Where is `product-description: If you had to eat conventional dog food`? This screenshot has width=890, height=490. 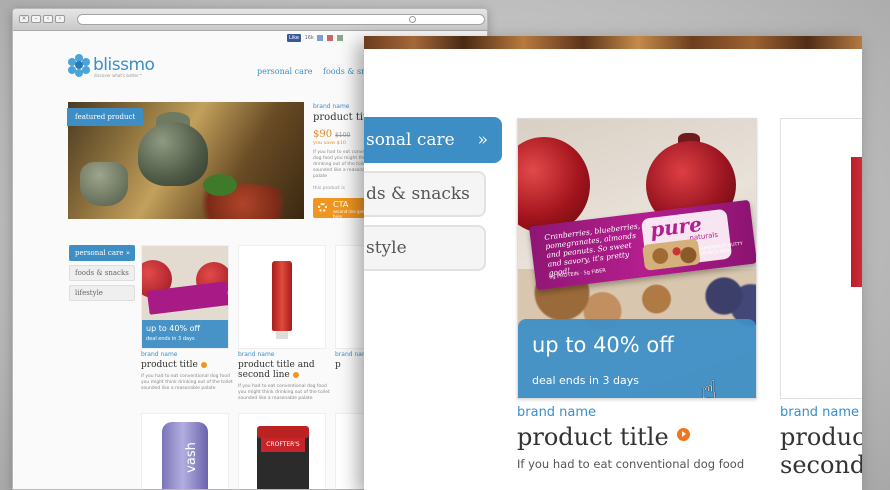 product-description: If you had to eat conventional dog food is located at coordinates (631, 464).